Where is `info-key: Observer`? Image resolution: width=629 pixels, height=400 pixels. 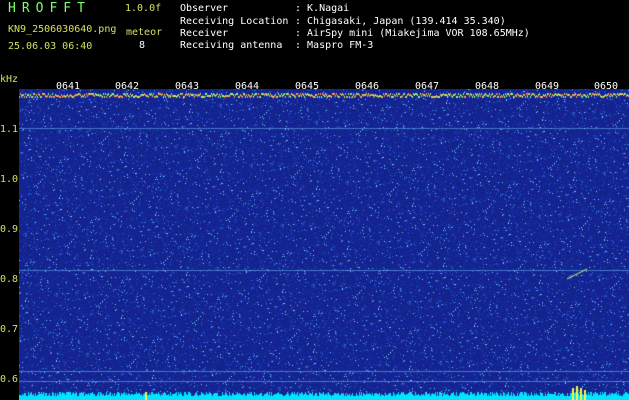 info-key: Observer is located at coordinates (204, 8).